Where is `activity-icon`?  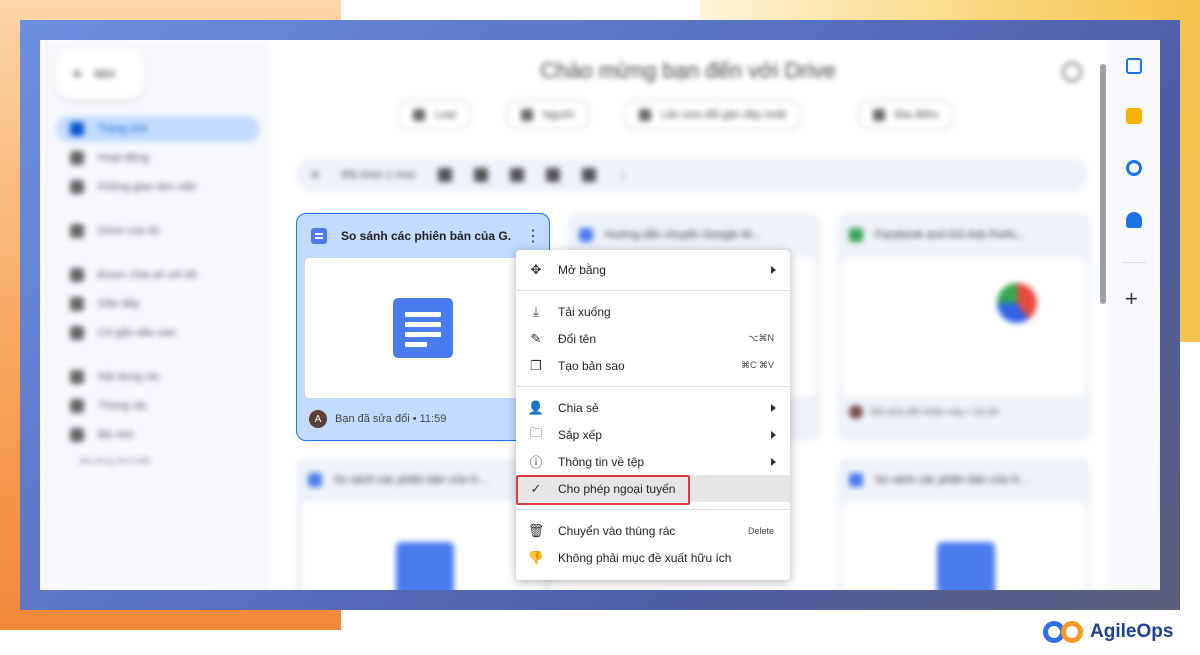 activity-icon is located at coordinates (77, 158).